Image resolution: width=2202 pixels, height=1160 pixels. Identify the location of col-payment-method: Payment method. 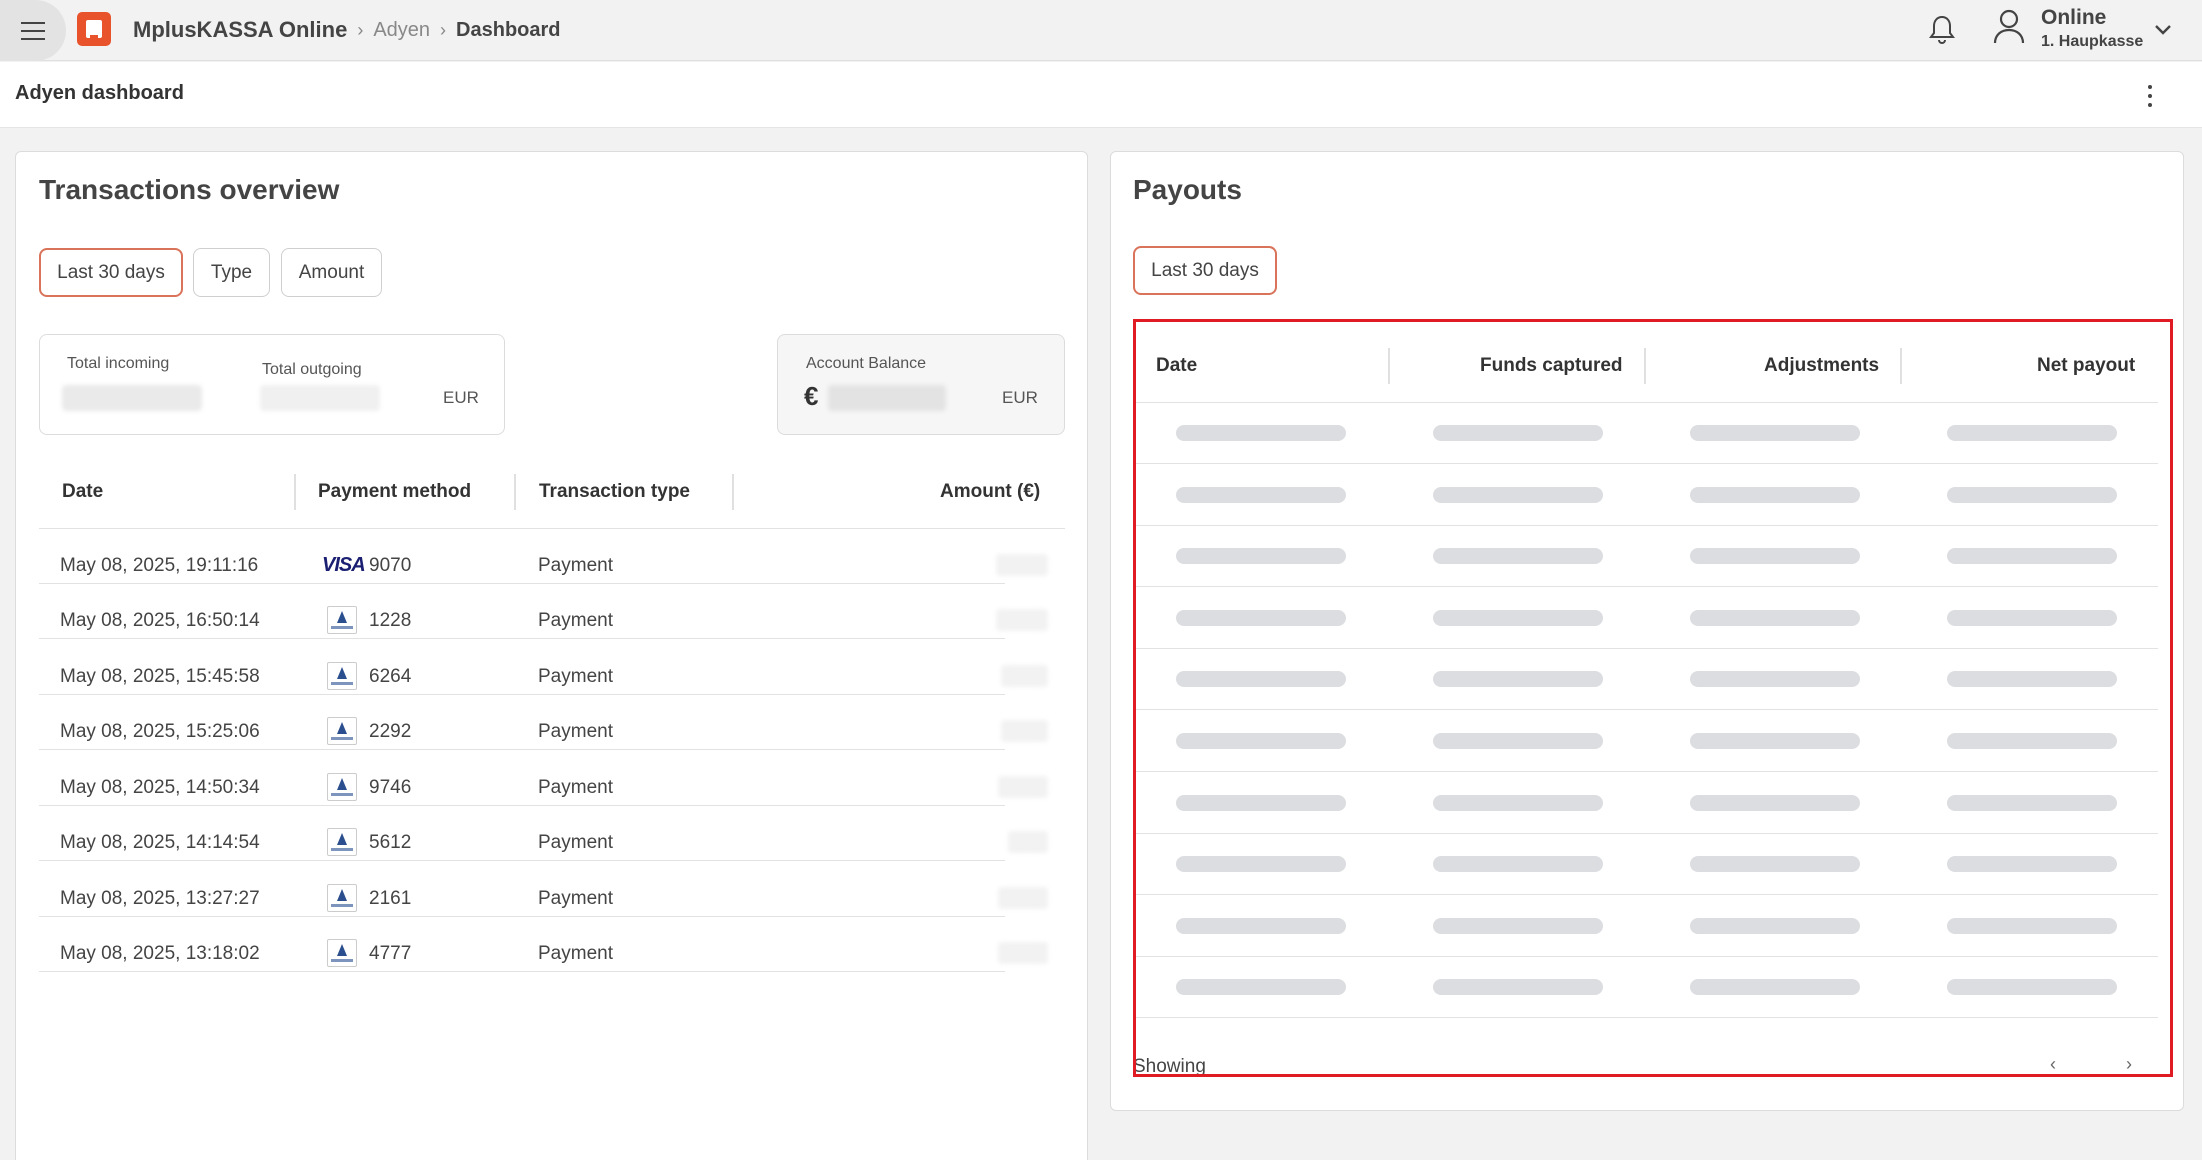
(394, 492).